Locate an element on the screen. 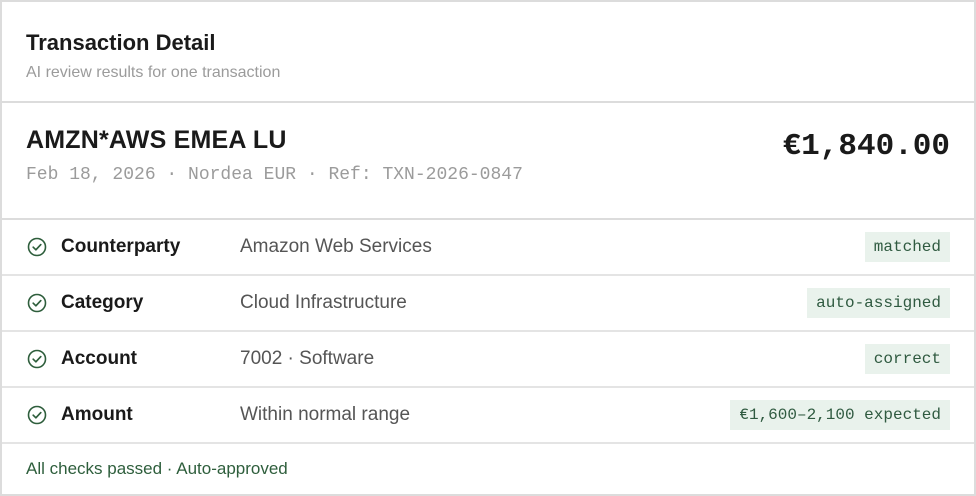 This screenshot has width=976, height=496. status-badge: correct is located at coordinates (907, 359).